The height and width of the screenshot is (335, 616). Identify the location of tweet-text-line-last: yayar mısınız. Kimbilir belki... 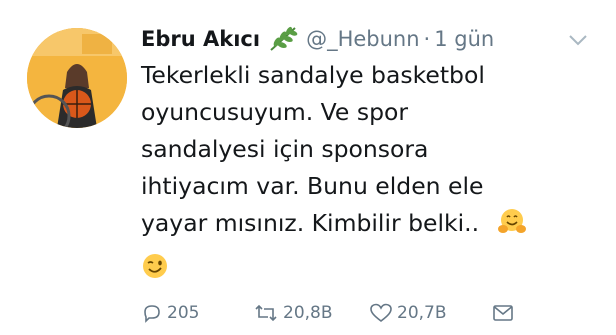
(356, 226).